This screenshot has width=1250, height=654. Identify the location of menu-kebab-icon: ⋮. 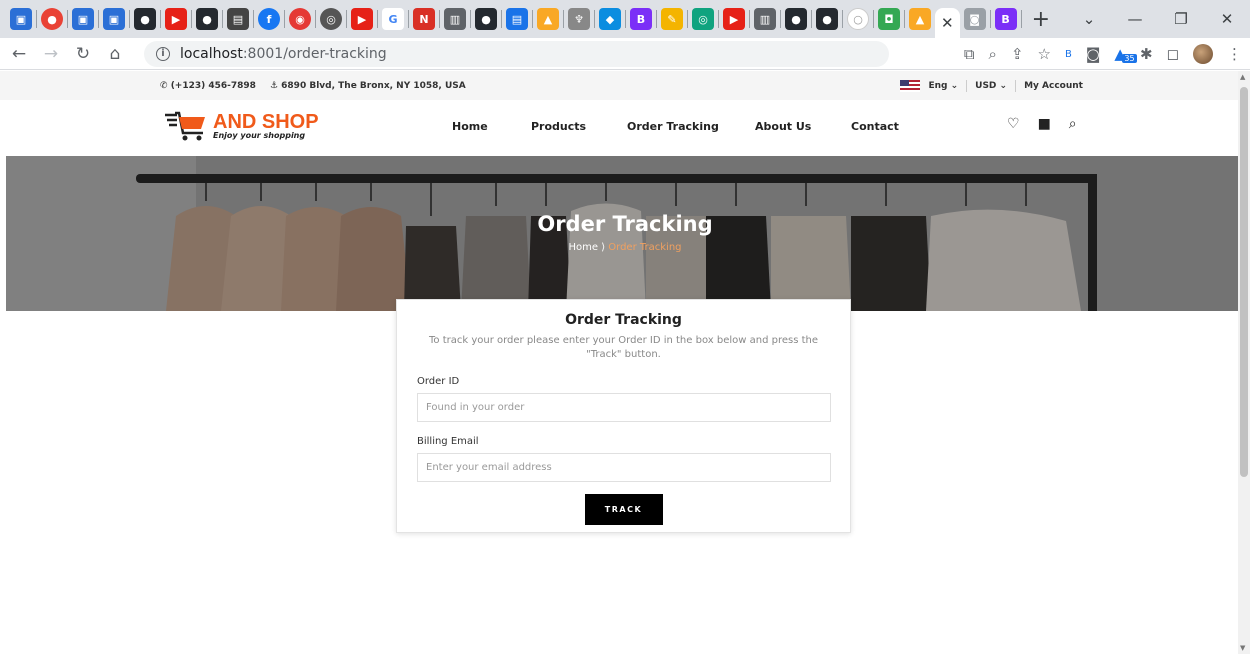
(1234, 54).